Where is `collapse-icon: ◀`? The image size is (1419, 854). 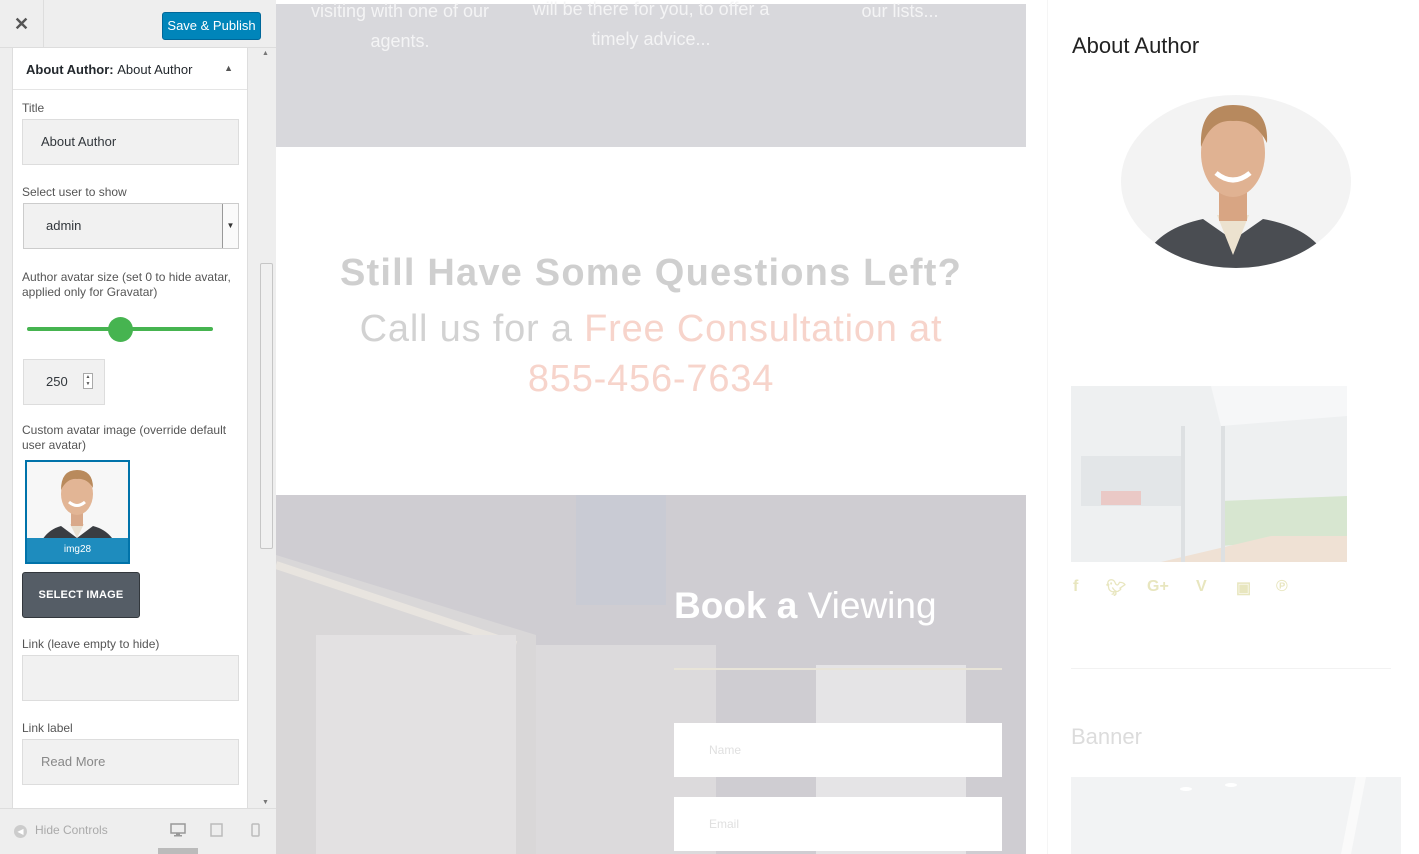
collapse-icon: ◀ is located at coordinates (20, 831).